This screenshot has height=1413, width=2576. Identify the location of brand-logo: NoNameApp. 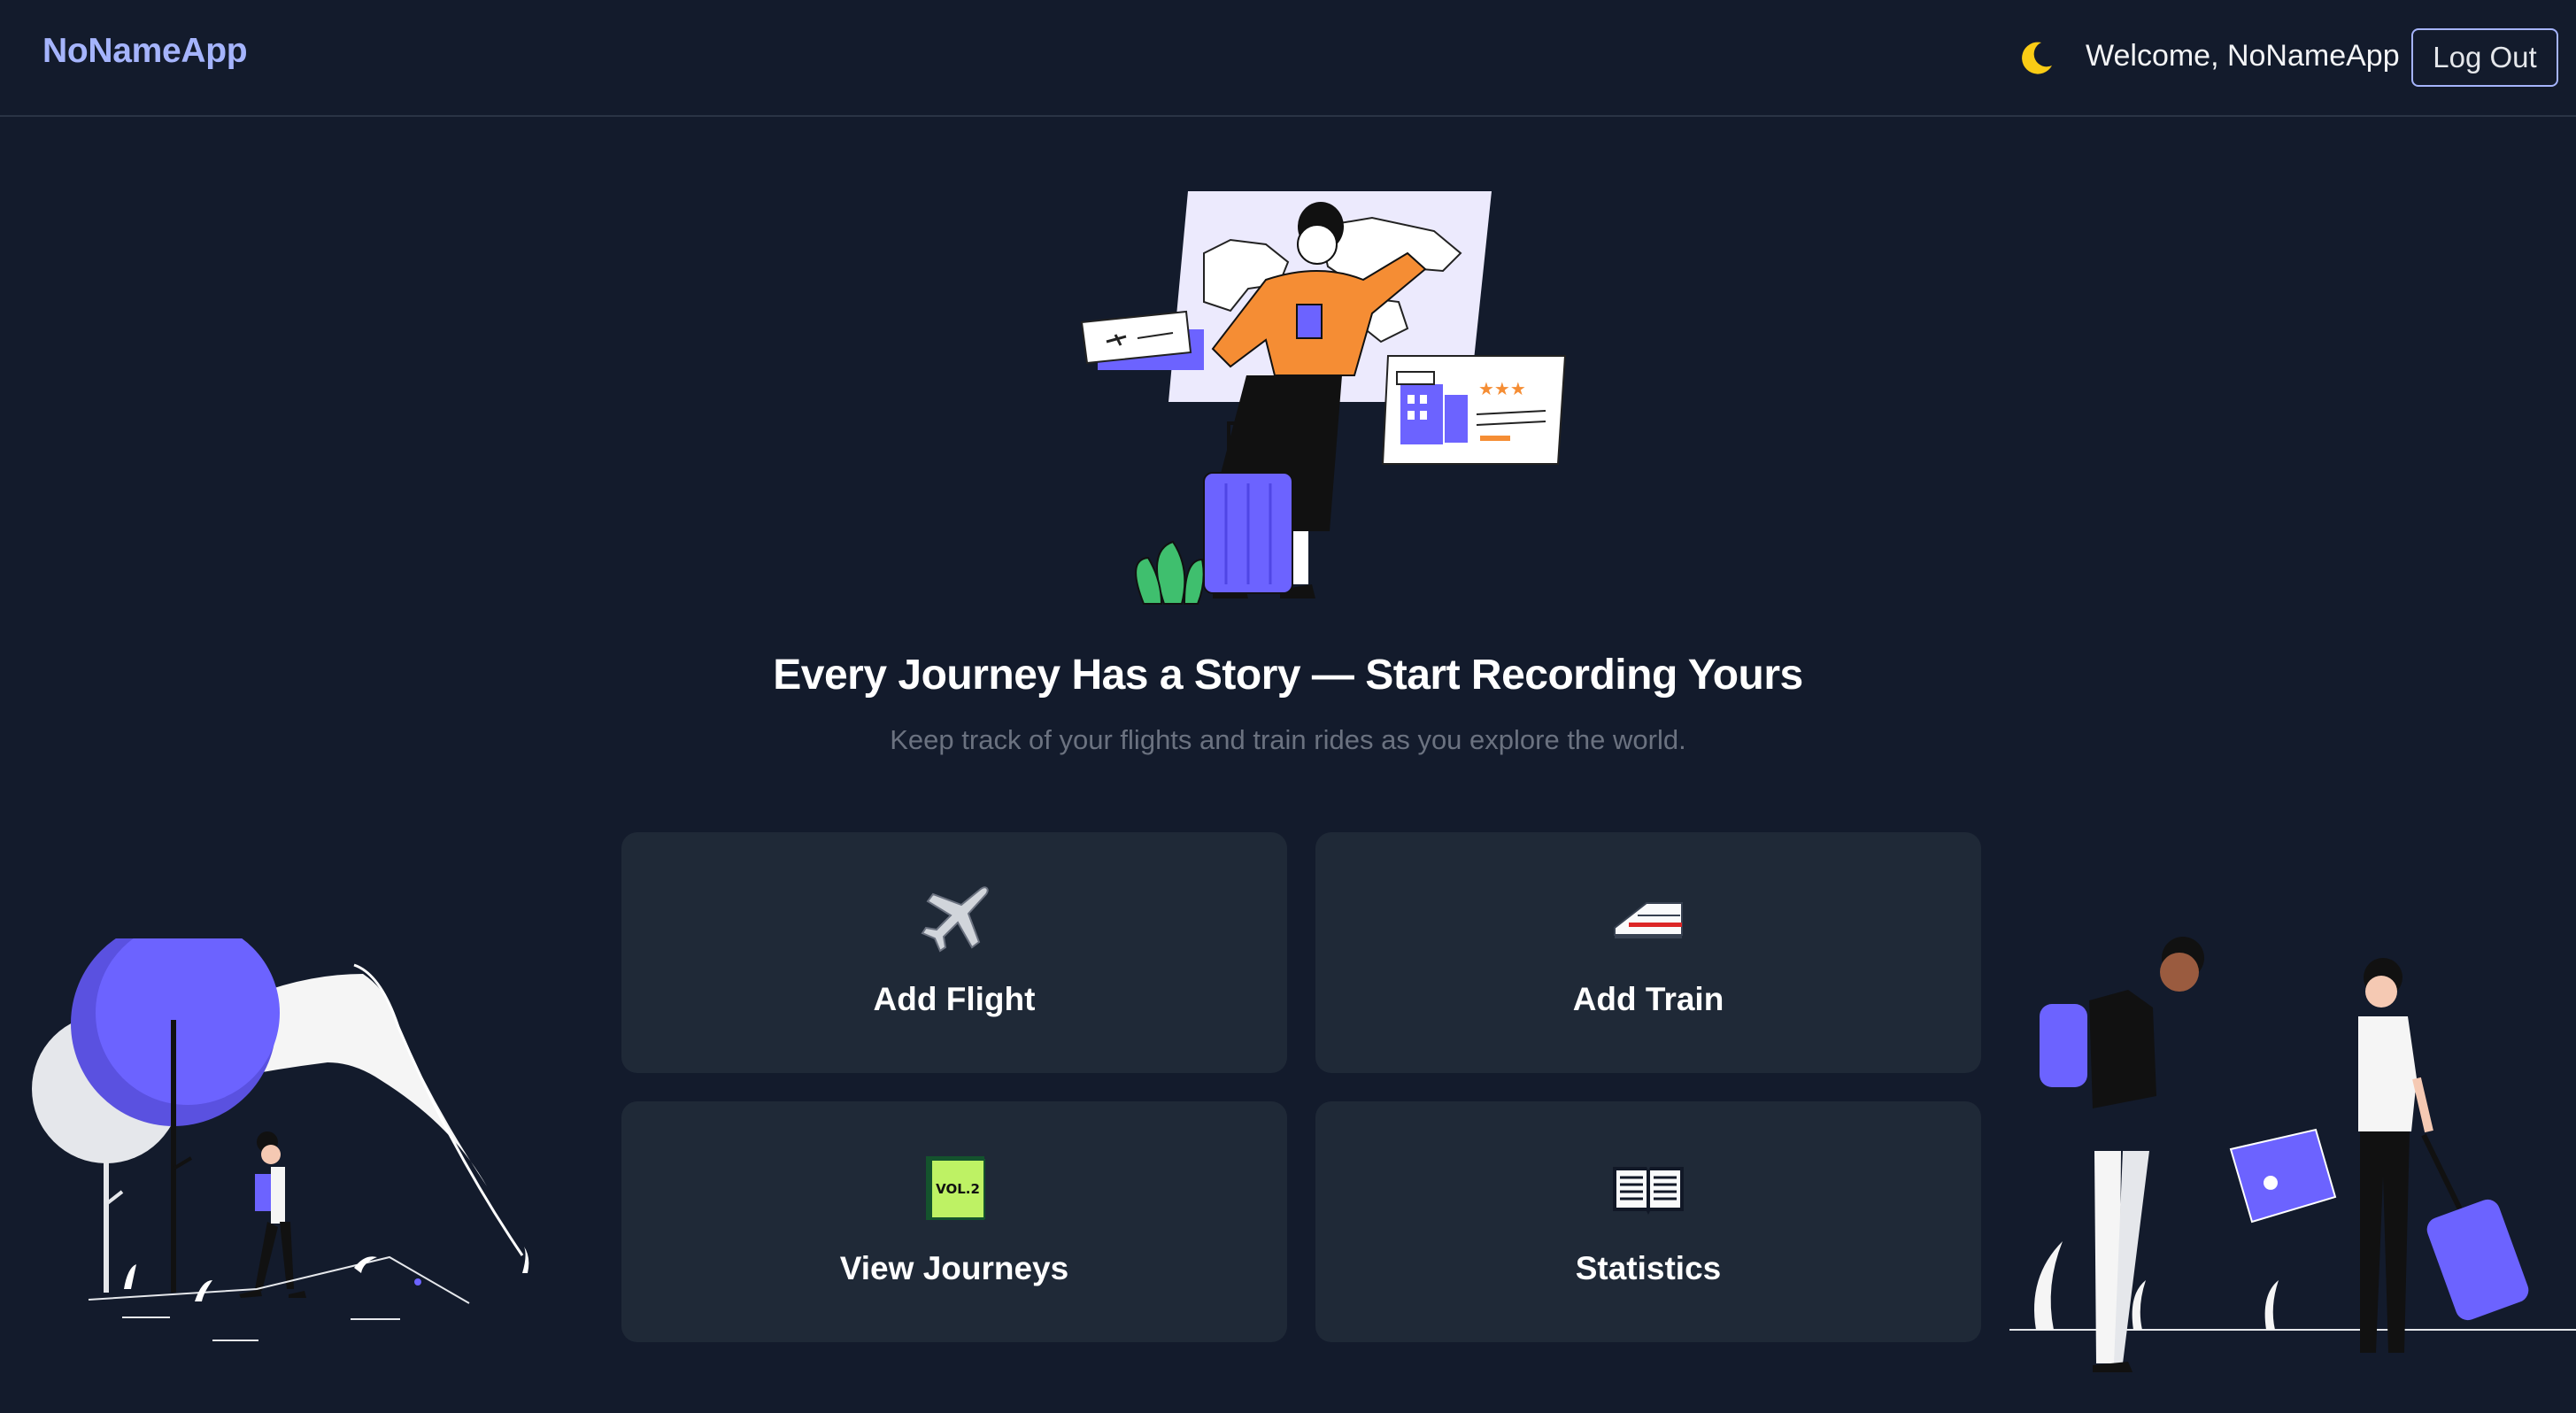
(145, 51).